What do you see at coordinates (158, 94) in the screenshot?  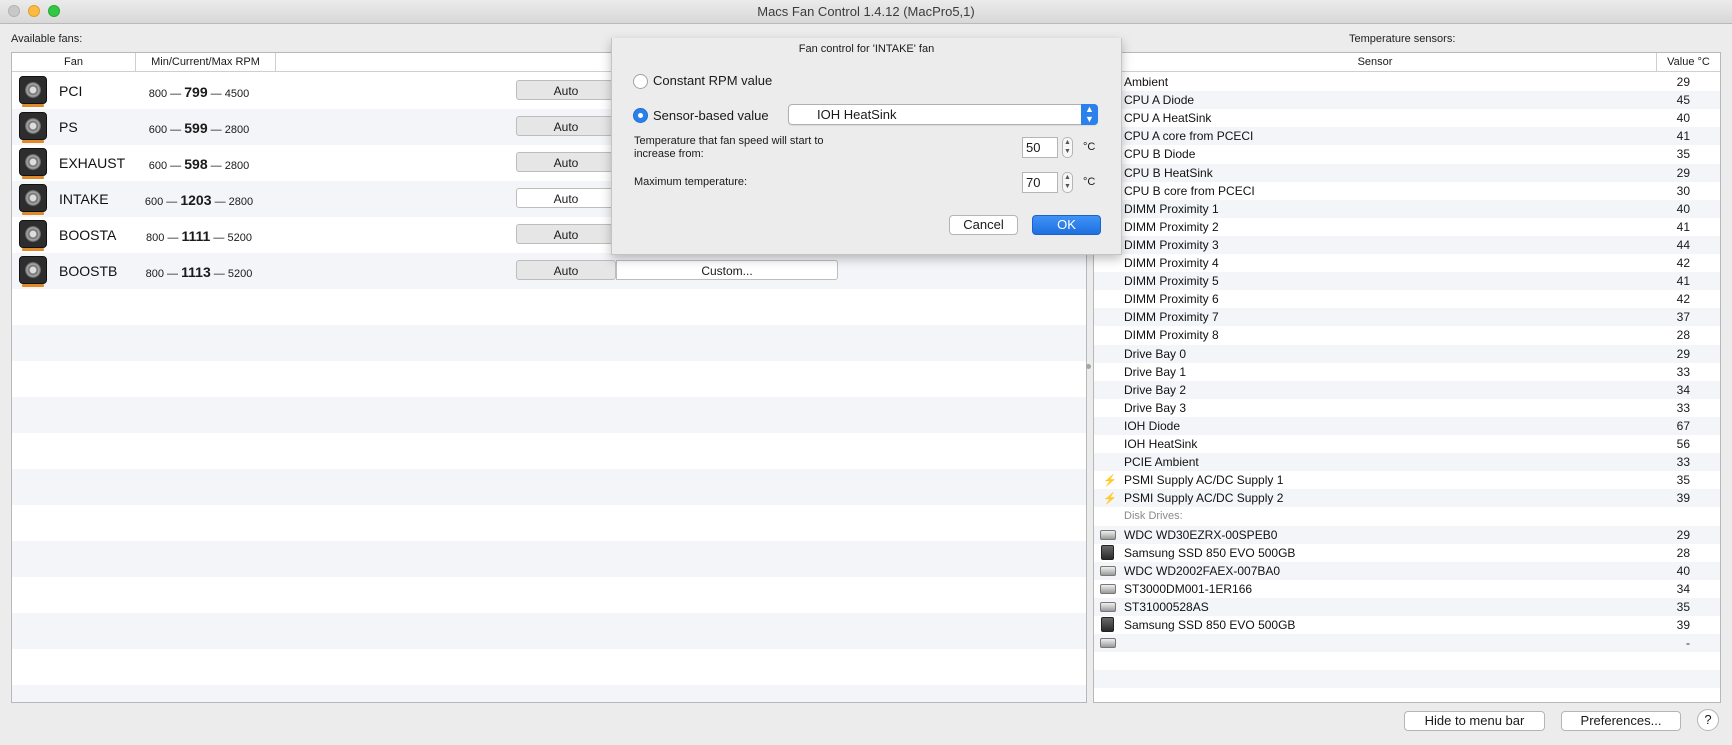 I see `fan-rpm-min: 800` at bounding box center [158, 94].